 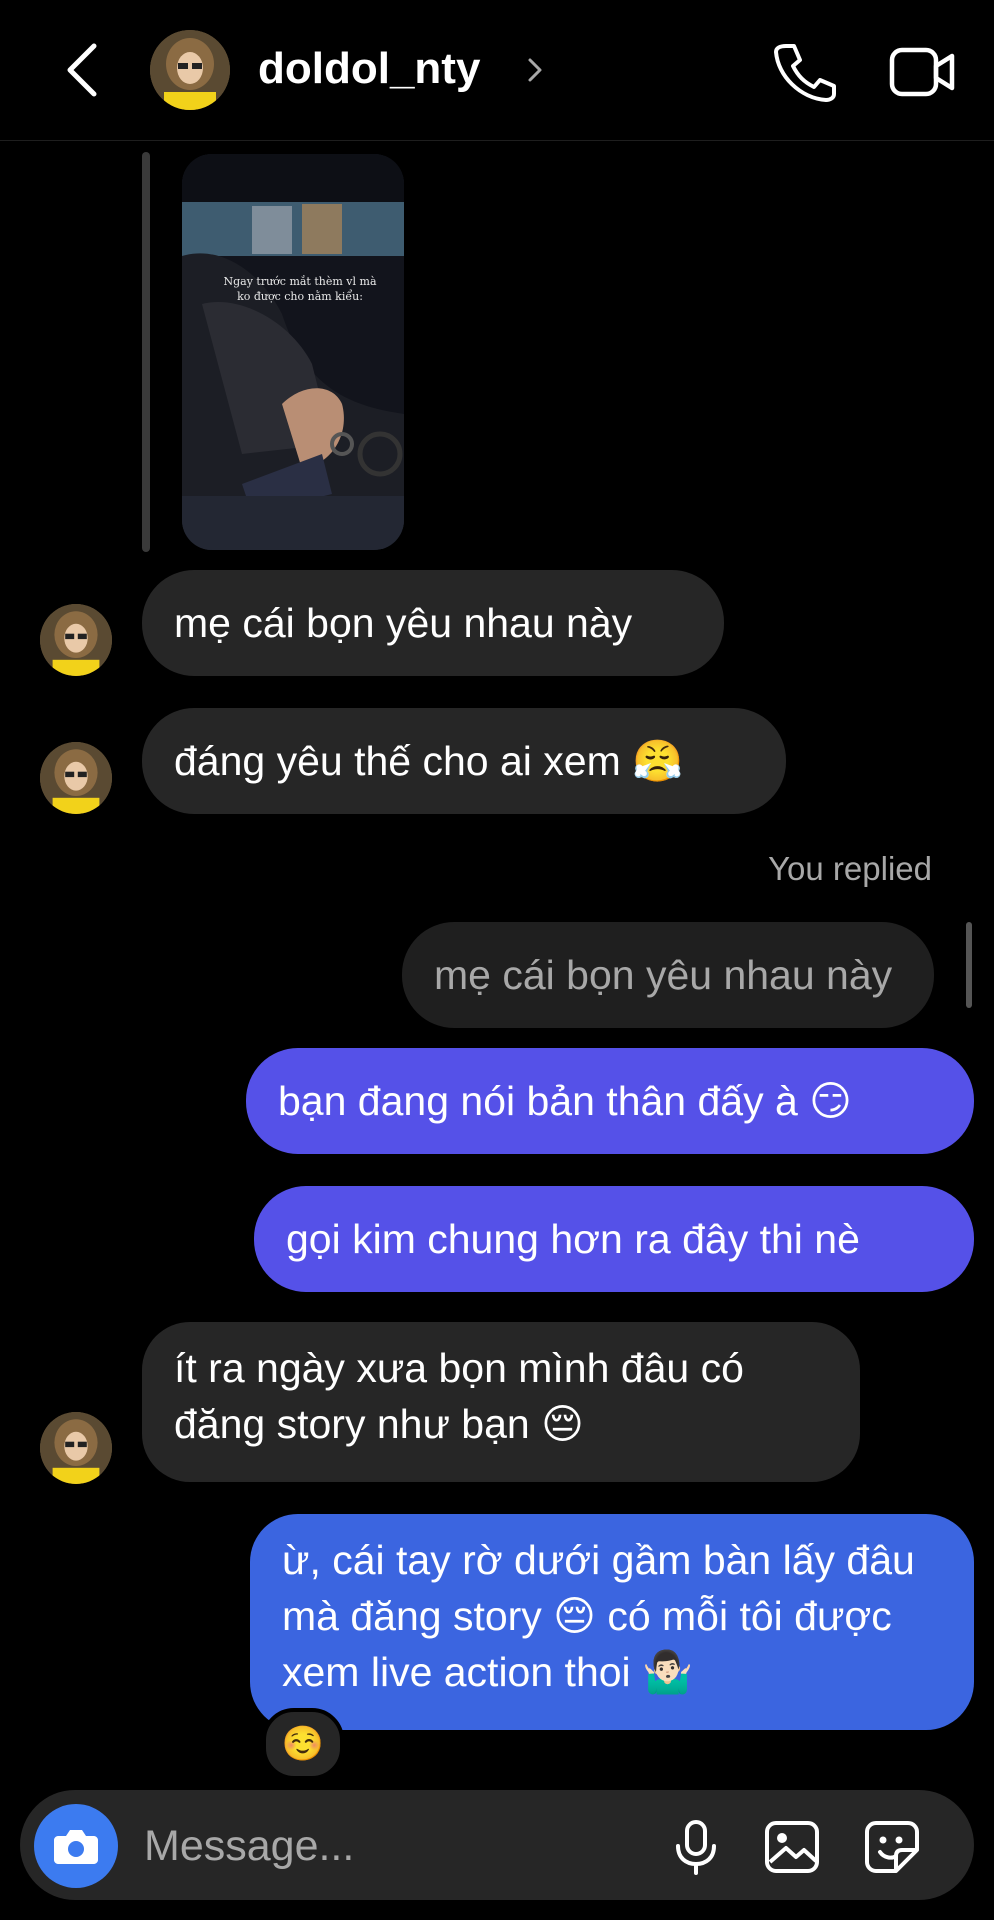 I want to click on chat-username: doldol_nty, so click(x=369, y=69).